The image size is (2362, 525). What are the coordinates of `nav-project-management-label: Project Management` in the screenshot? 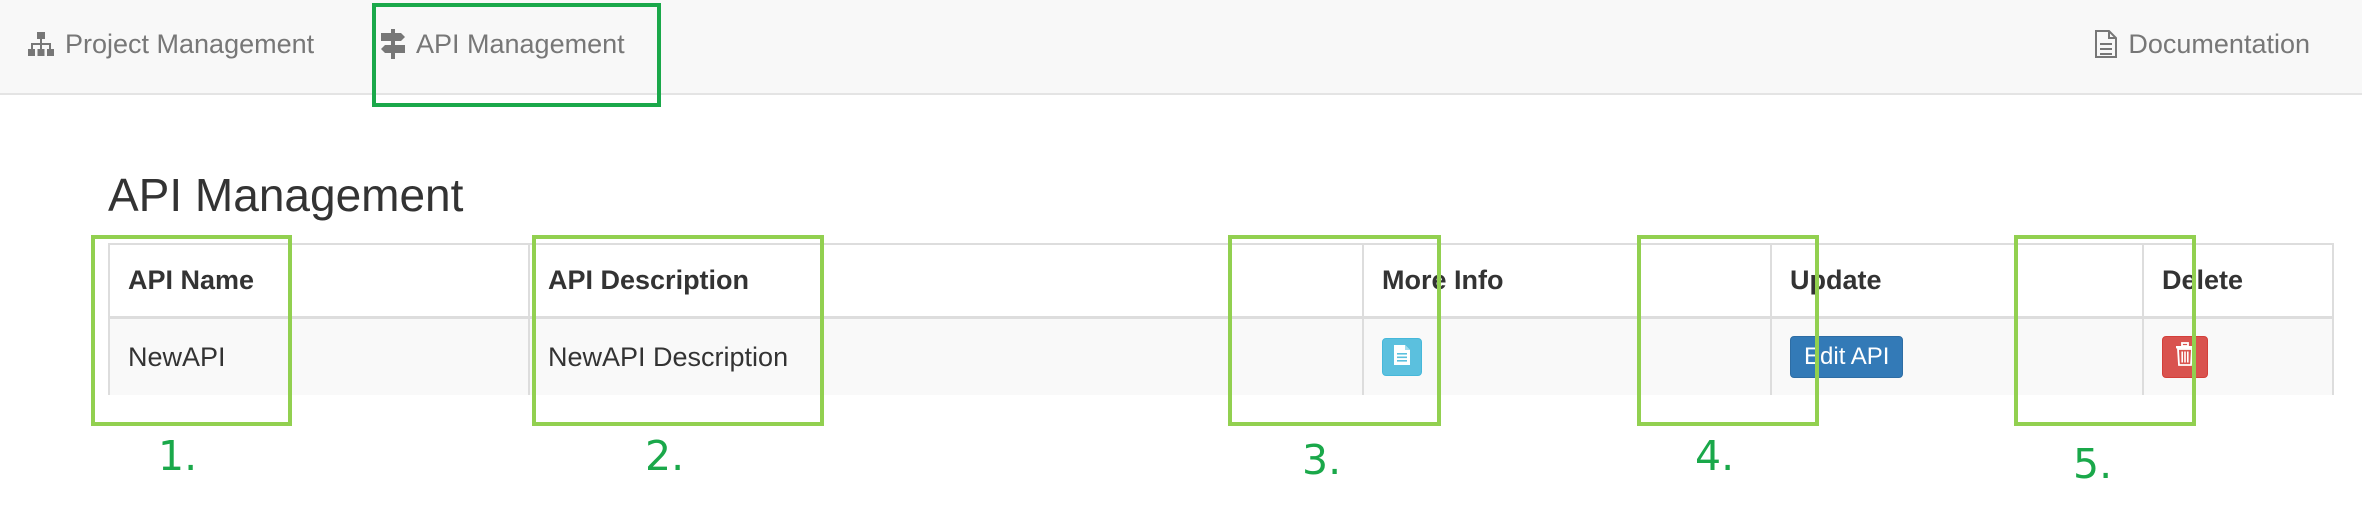 It's located at (190, 43).